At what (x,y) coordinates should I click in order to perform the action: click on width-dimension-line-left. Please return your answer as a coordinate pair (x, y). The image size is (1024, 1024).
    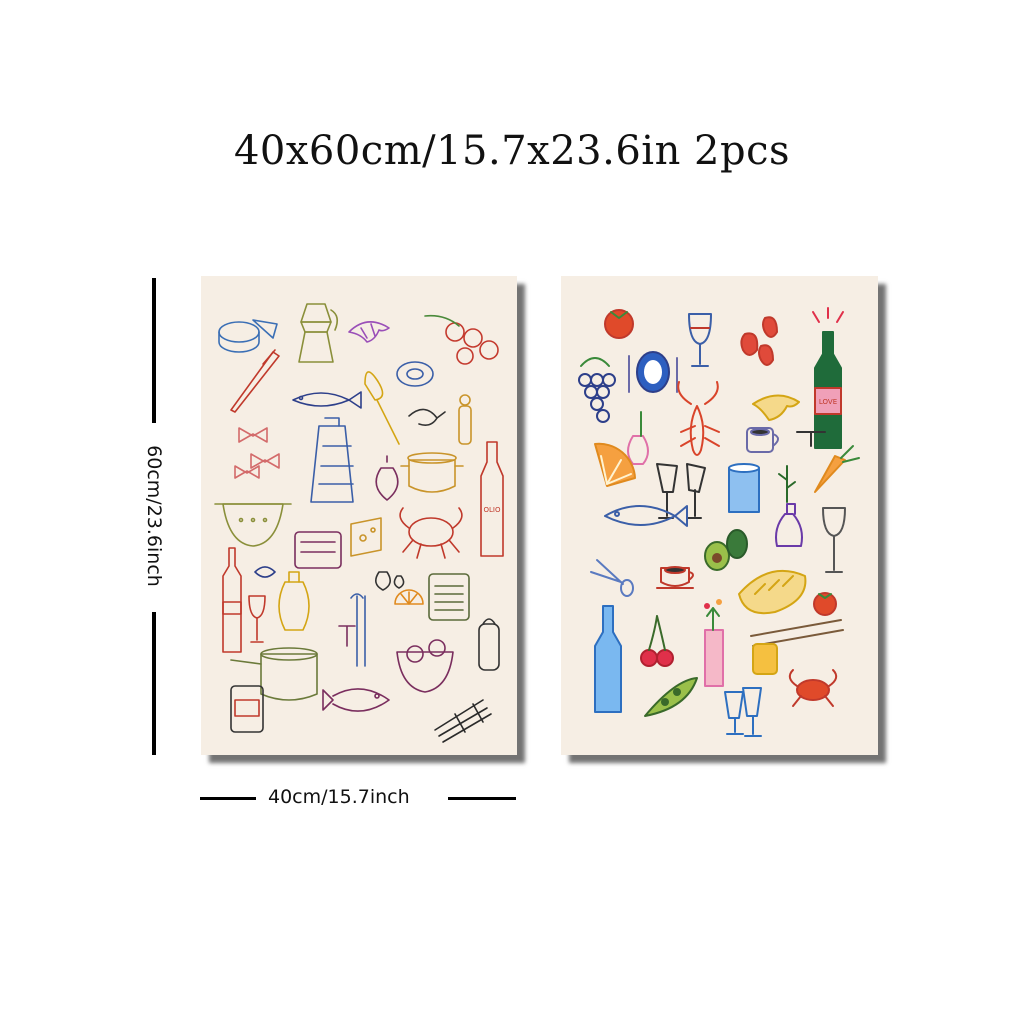
    Looking at the image, I should click on (228, 798).